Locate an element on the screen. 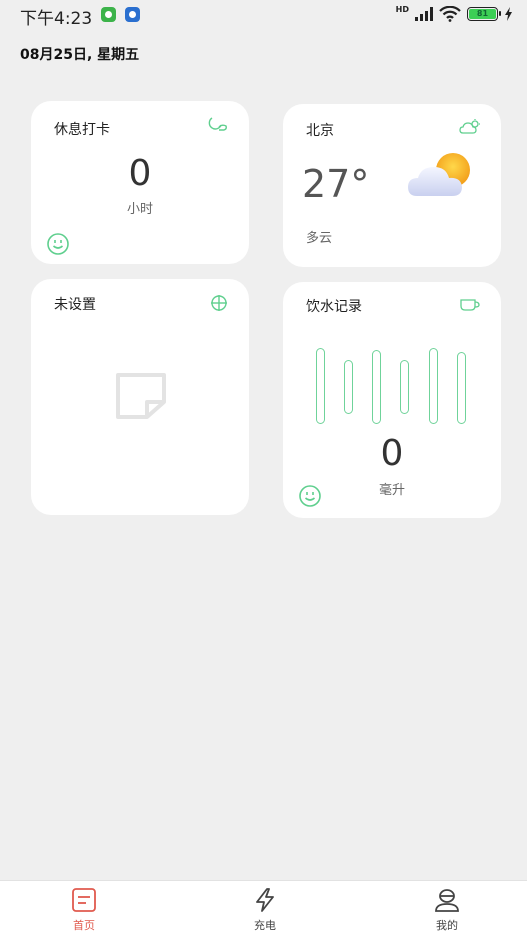  nav-item-charge: 充电 is located at coordinates (265, 910).